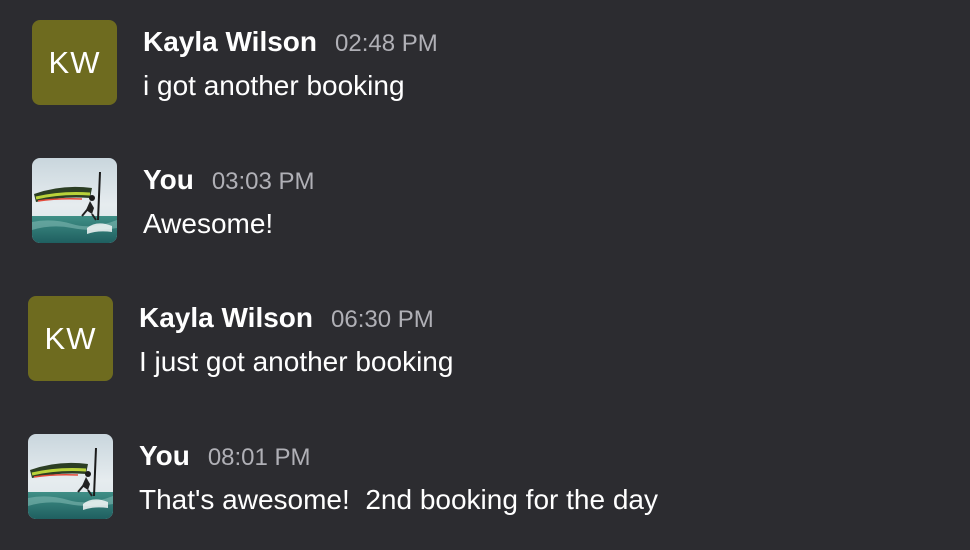 This screenshot has width=970, height=550. I want to click on message-text: I just got another booking, so click(296, 361).